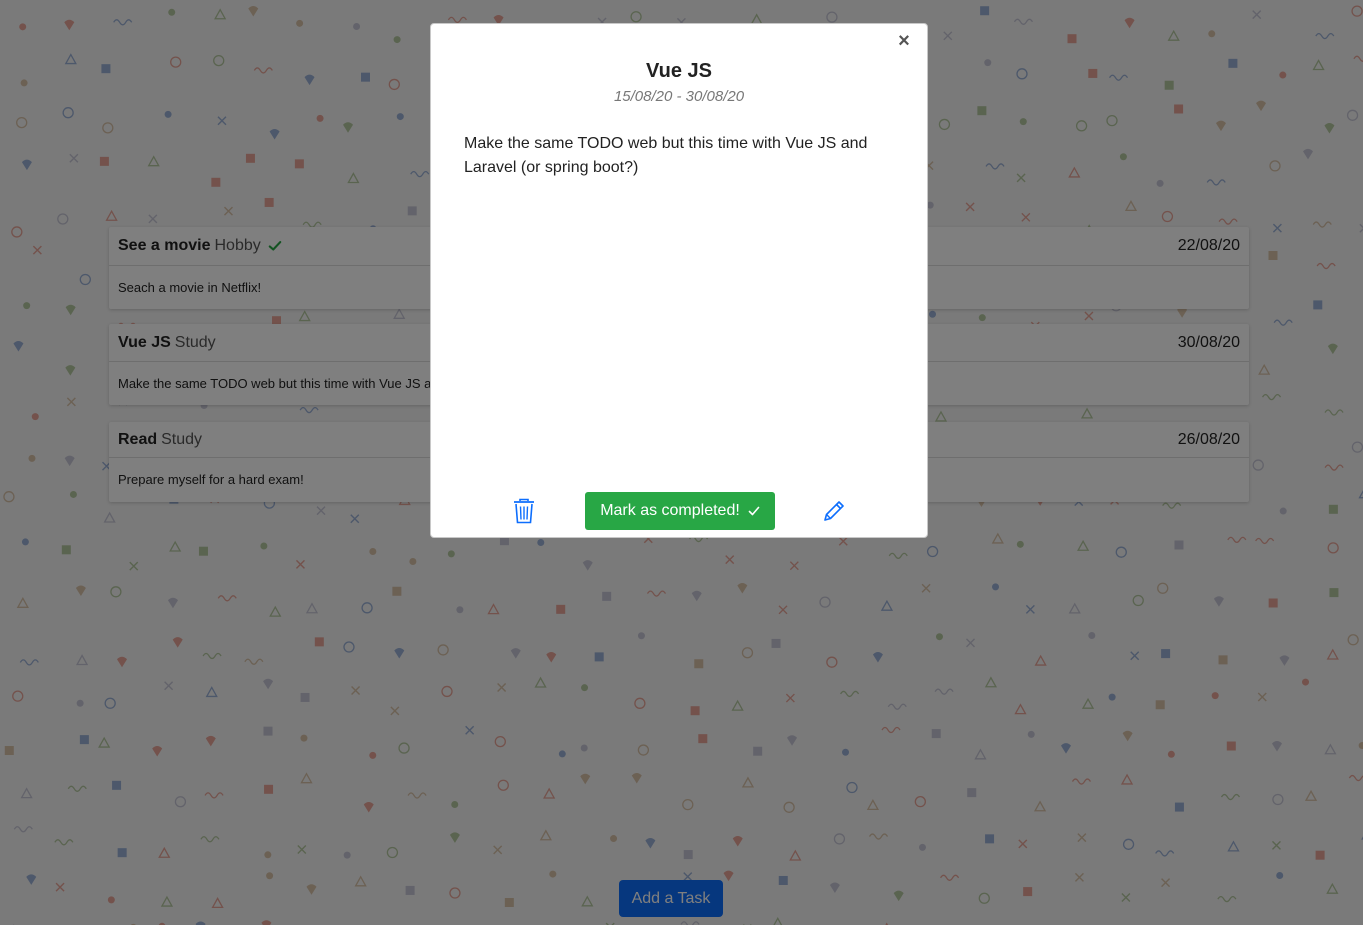  Describe the element at coordinates (679, 96) in the screenshot. I see `modal-dates: 15/08/20 - 30/08/20` at that location.